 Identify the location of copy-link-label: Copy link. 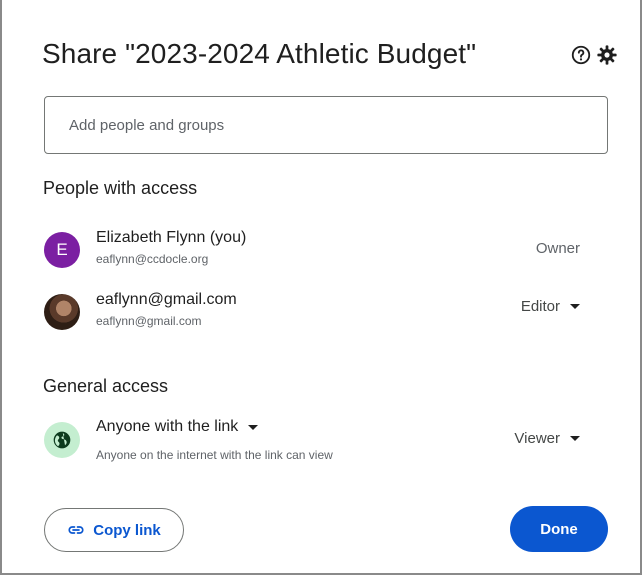
(127, 530).